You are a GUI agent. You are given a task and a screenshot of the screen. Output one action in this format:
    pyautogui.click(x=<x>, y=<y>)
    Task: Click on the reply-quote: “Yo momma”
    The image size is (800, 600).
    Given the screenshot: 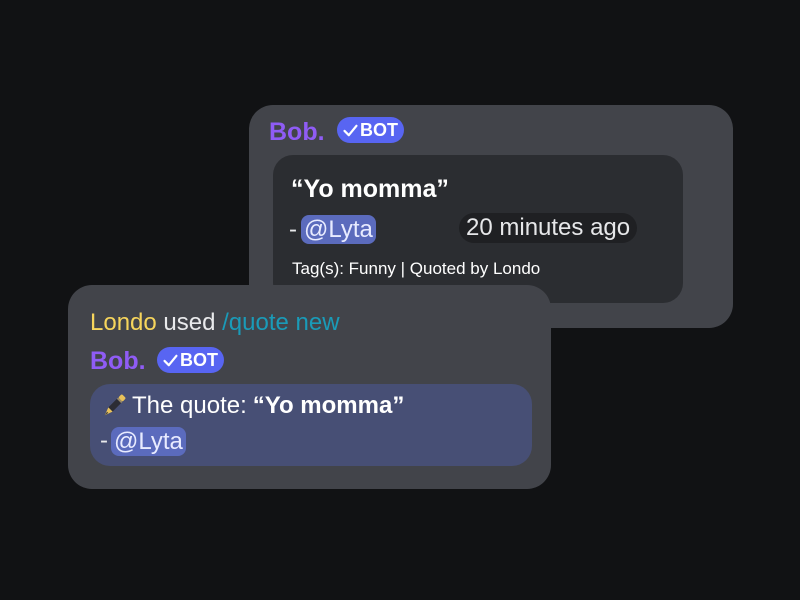 What is the action you would take?
    pyautogui.click(x=328, y=405)
    